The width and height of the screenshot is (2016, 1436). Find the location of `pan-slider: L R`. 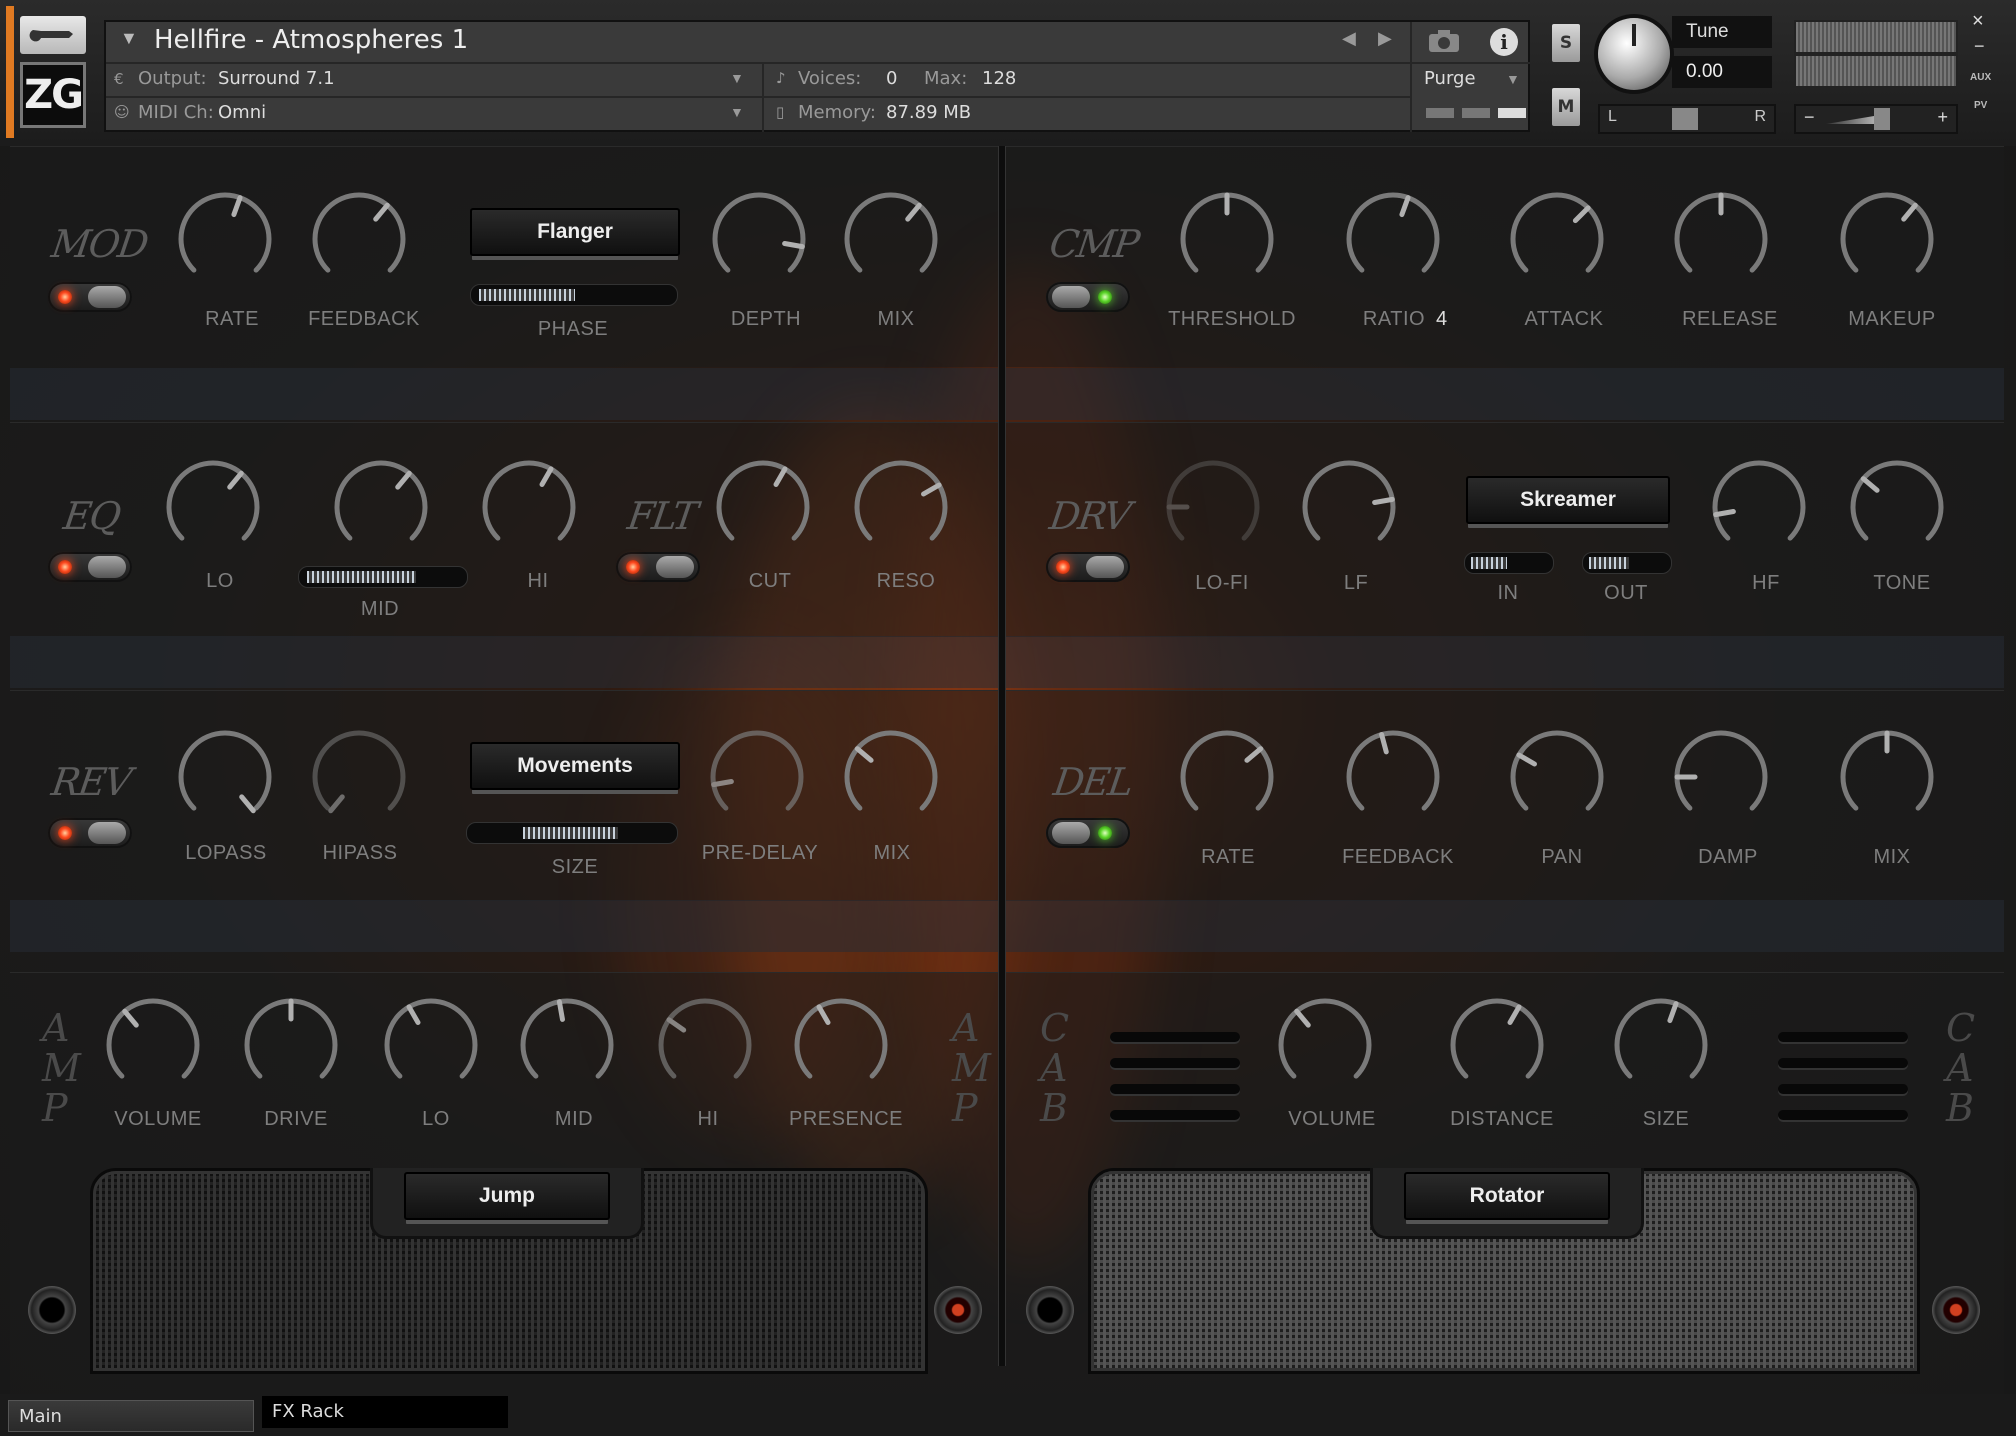

pan-slider: L R is located at coordinates (1687, 119).